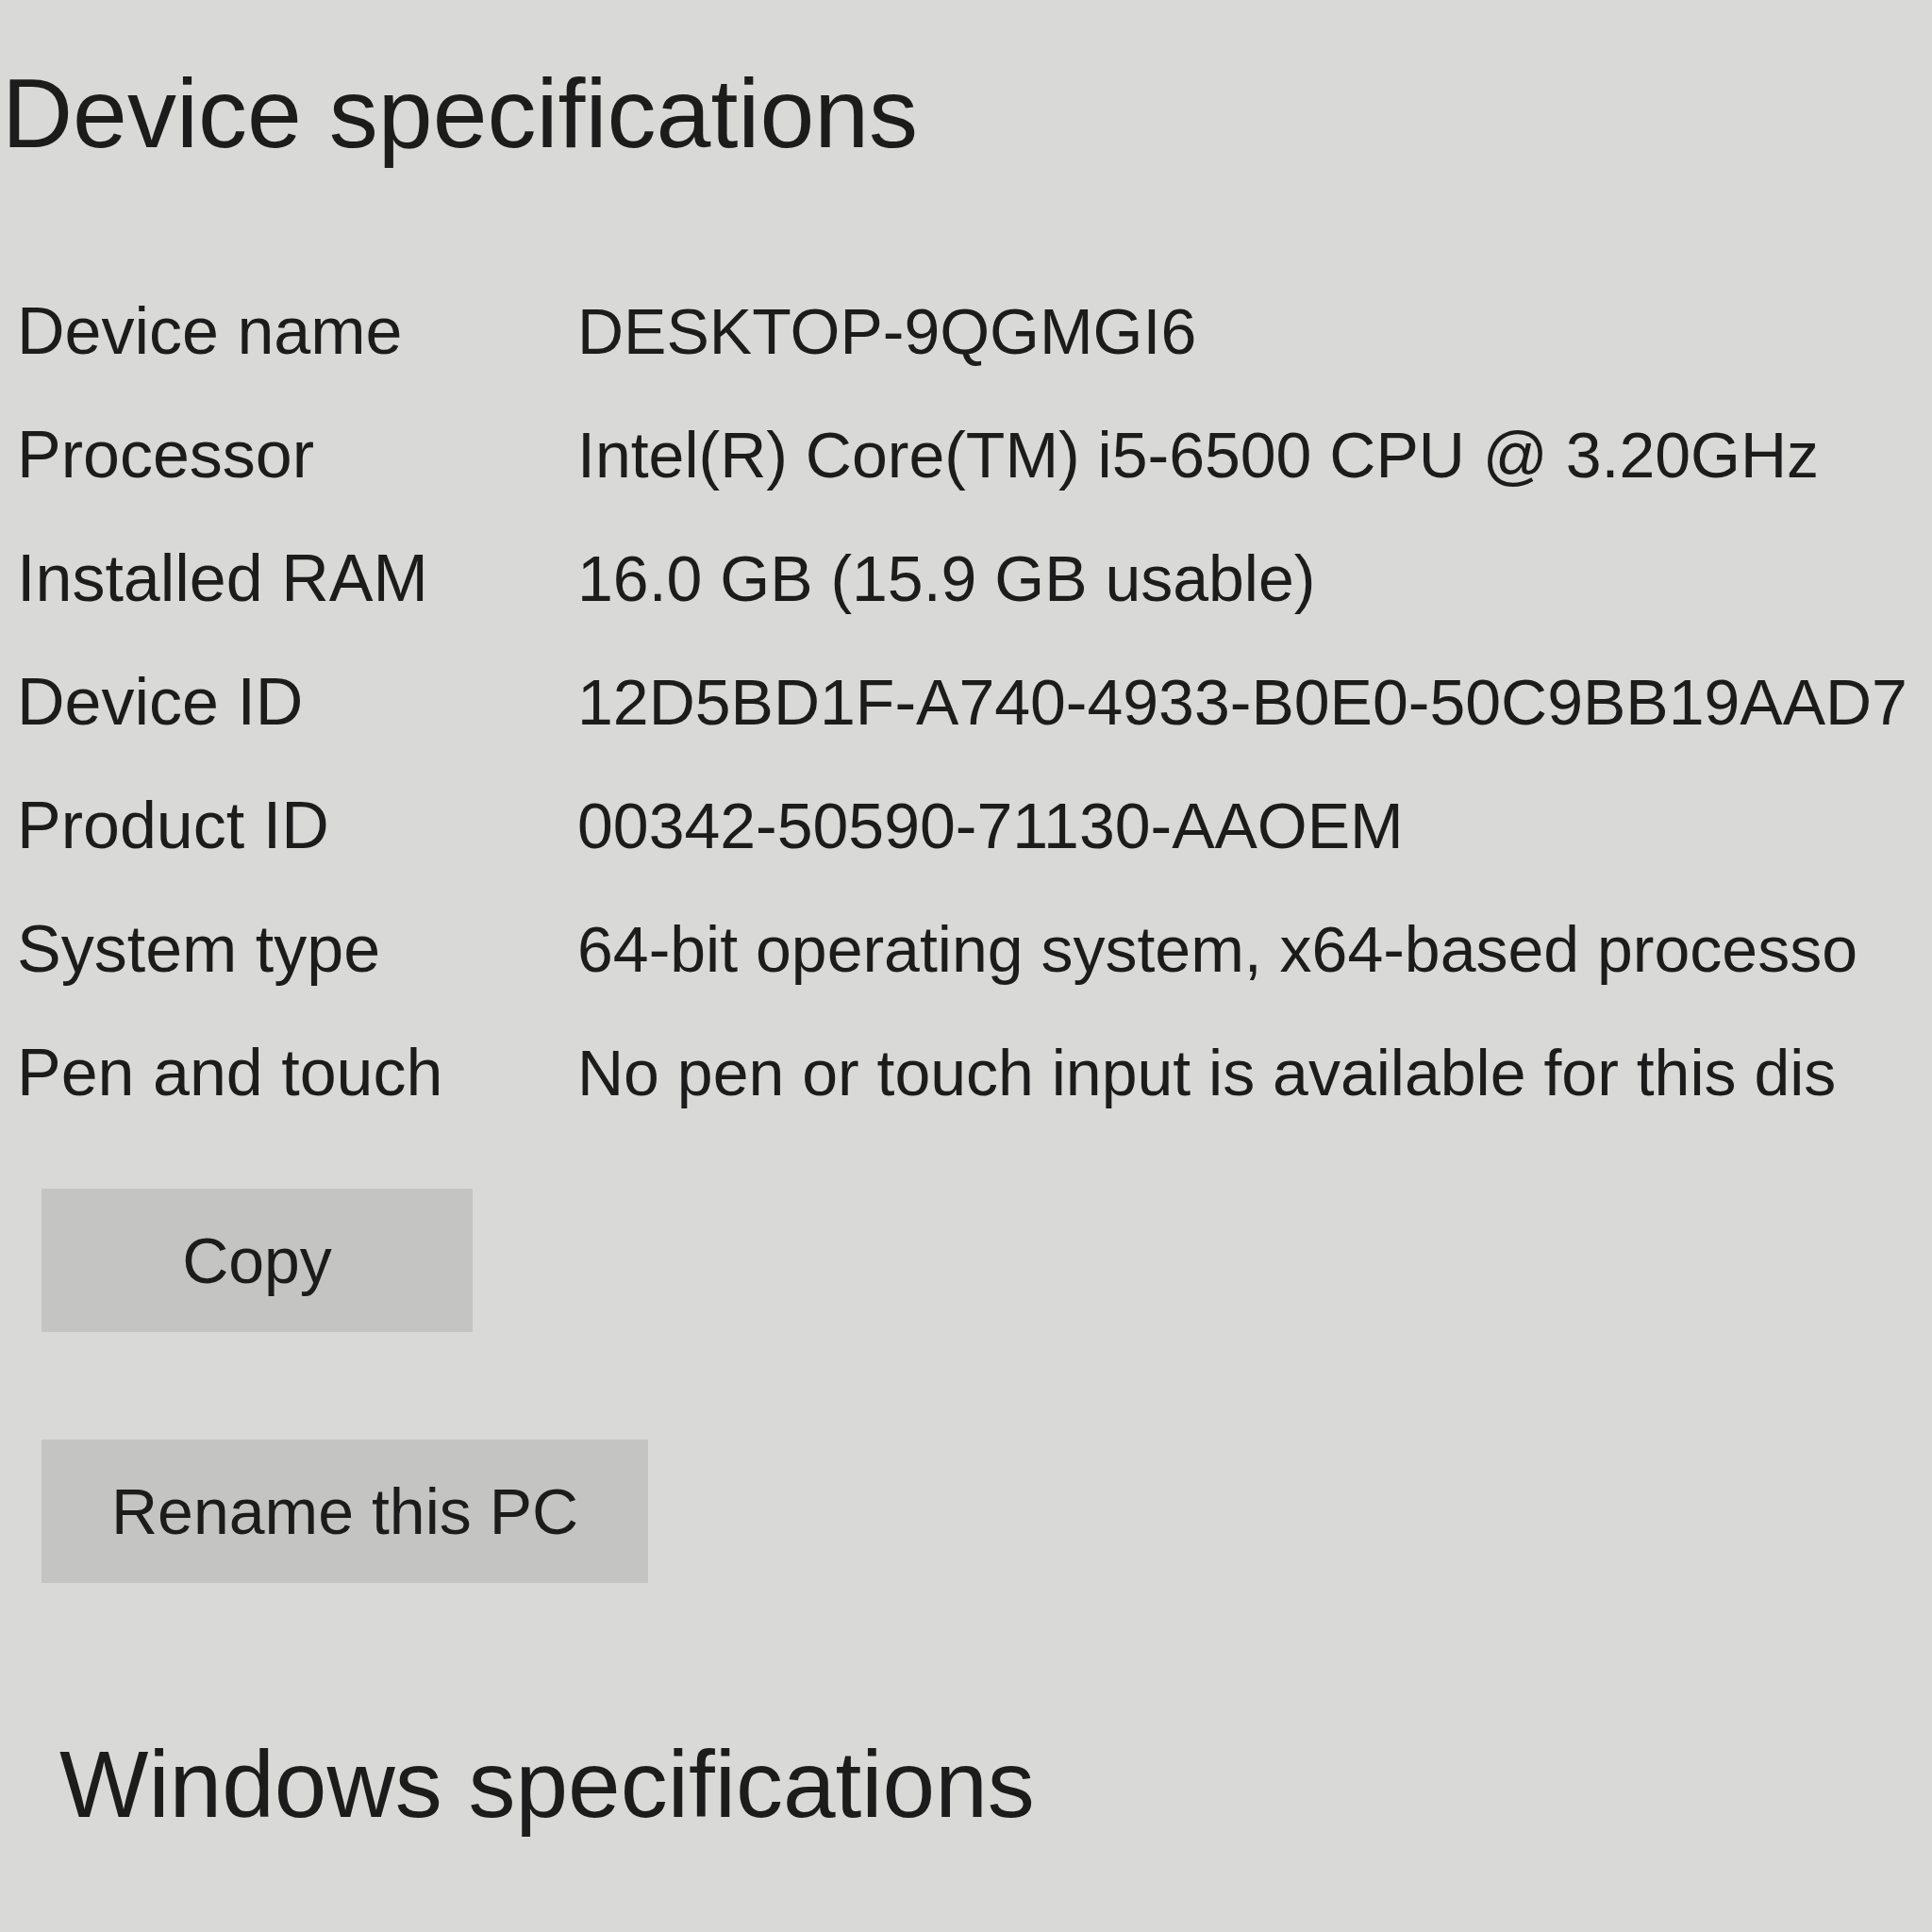 This screenshot has width=1932, height=1932. What do you see at coordinates (199, 949) in the screenshot?
I see `spec-label: System type` at bounding box center [199, 949].